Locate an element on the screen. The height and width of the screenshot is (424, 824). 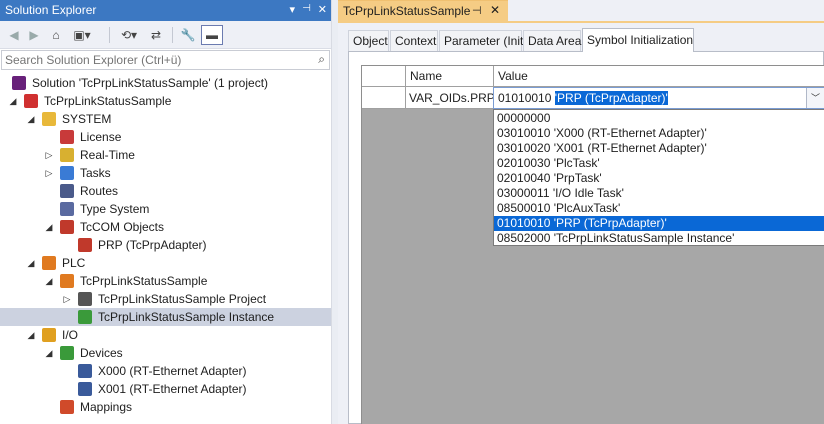
dropdown-option: 03000011 'I/O Idle Task' is located at coordinates (659, 193).